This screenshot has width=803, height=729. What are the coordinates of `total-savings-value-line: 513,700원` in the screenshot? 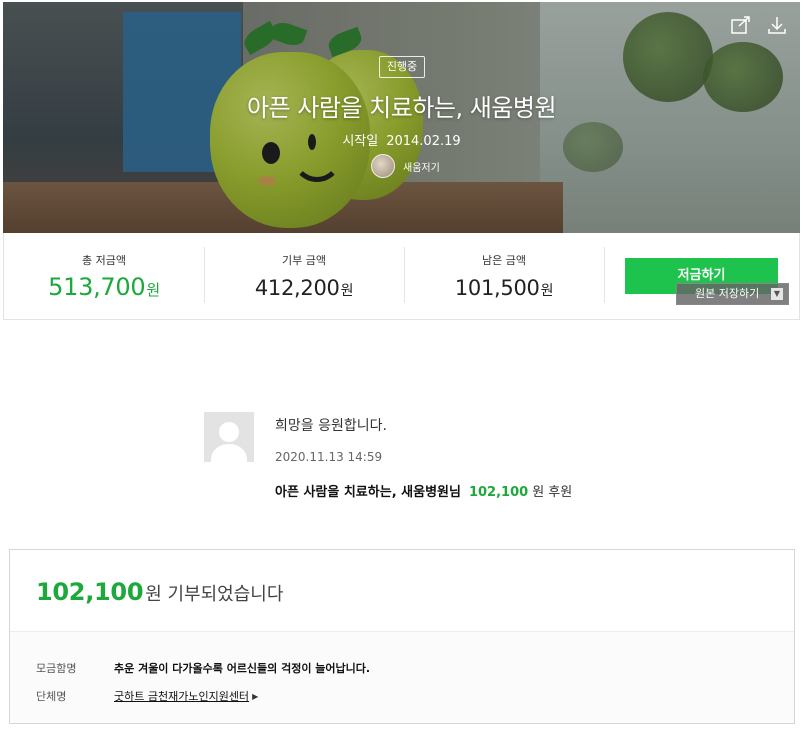 It's located at (104, 287).